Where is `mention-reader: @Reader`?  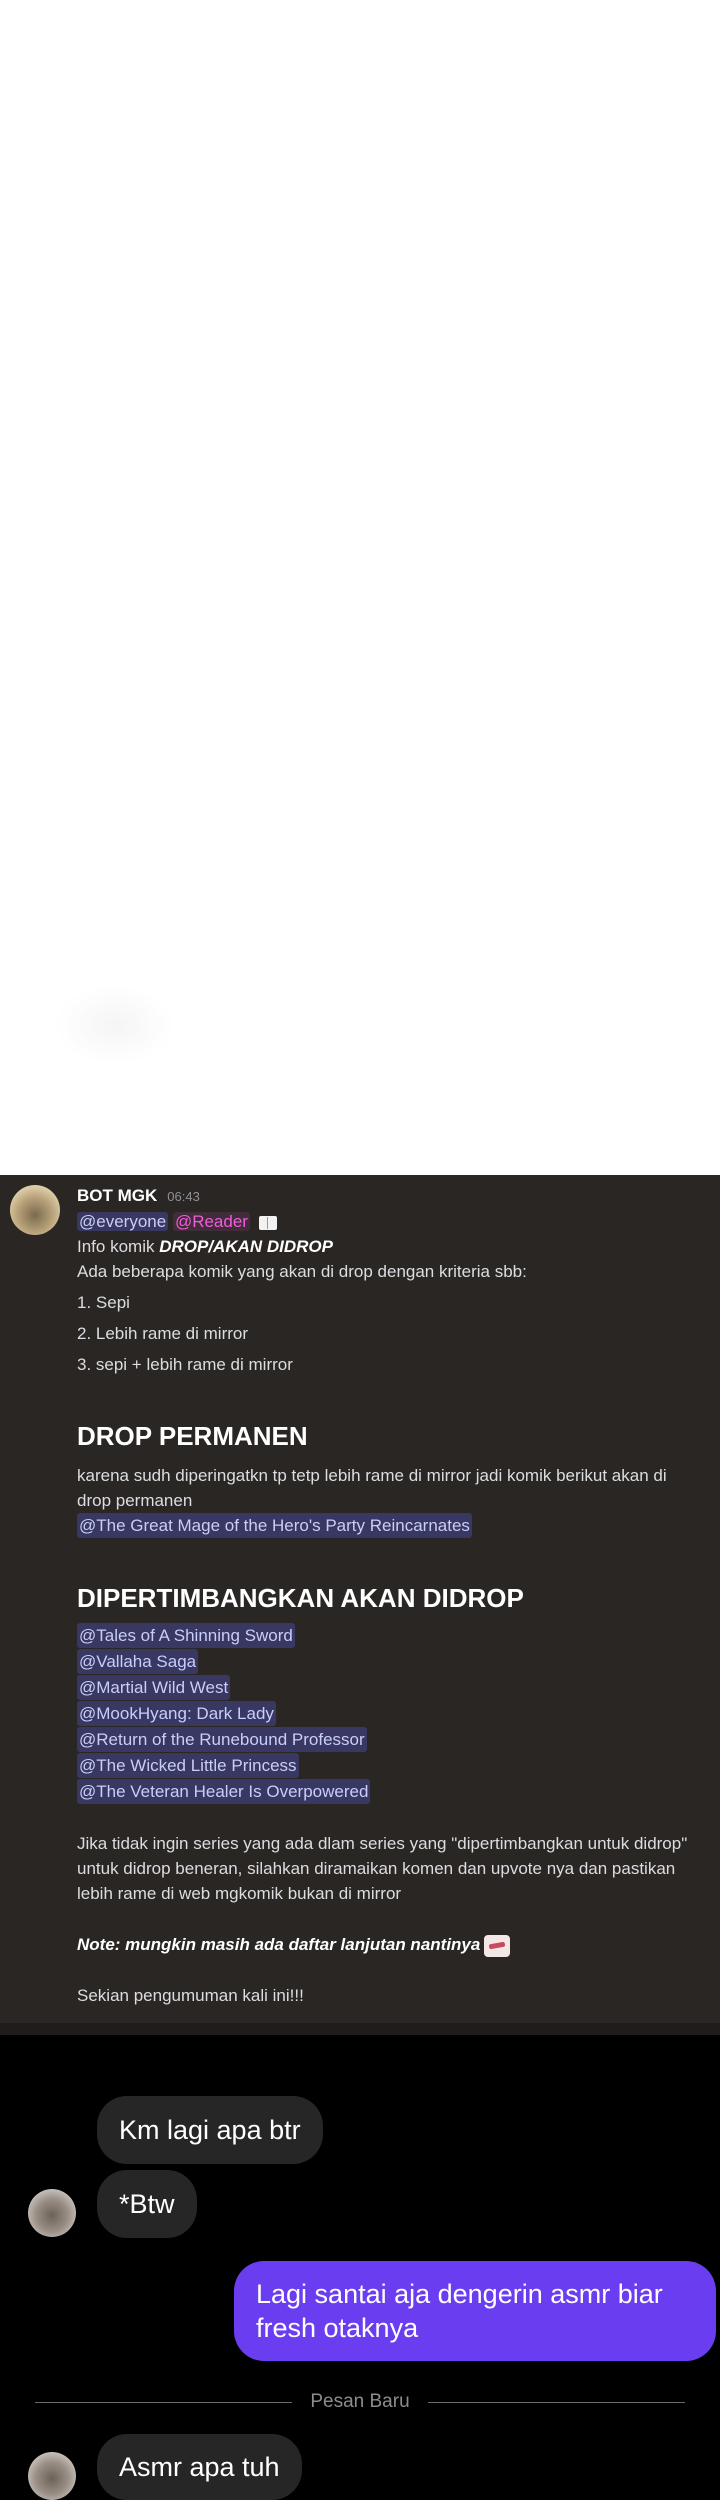 mention-reader: @Reader is located at coordinates (211, 1221).